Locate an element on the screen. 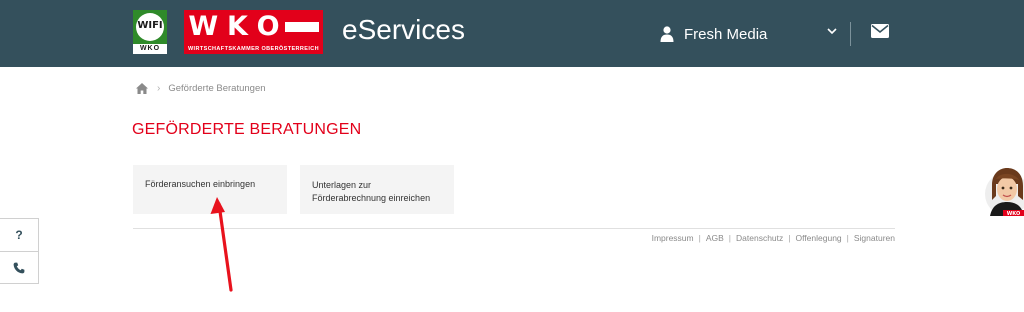  austria-flag-icon is located at coordinates (302, 27).